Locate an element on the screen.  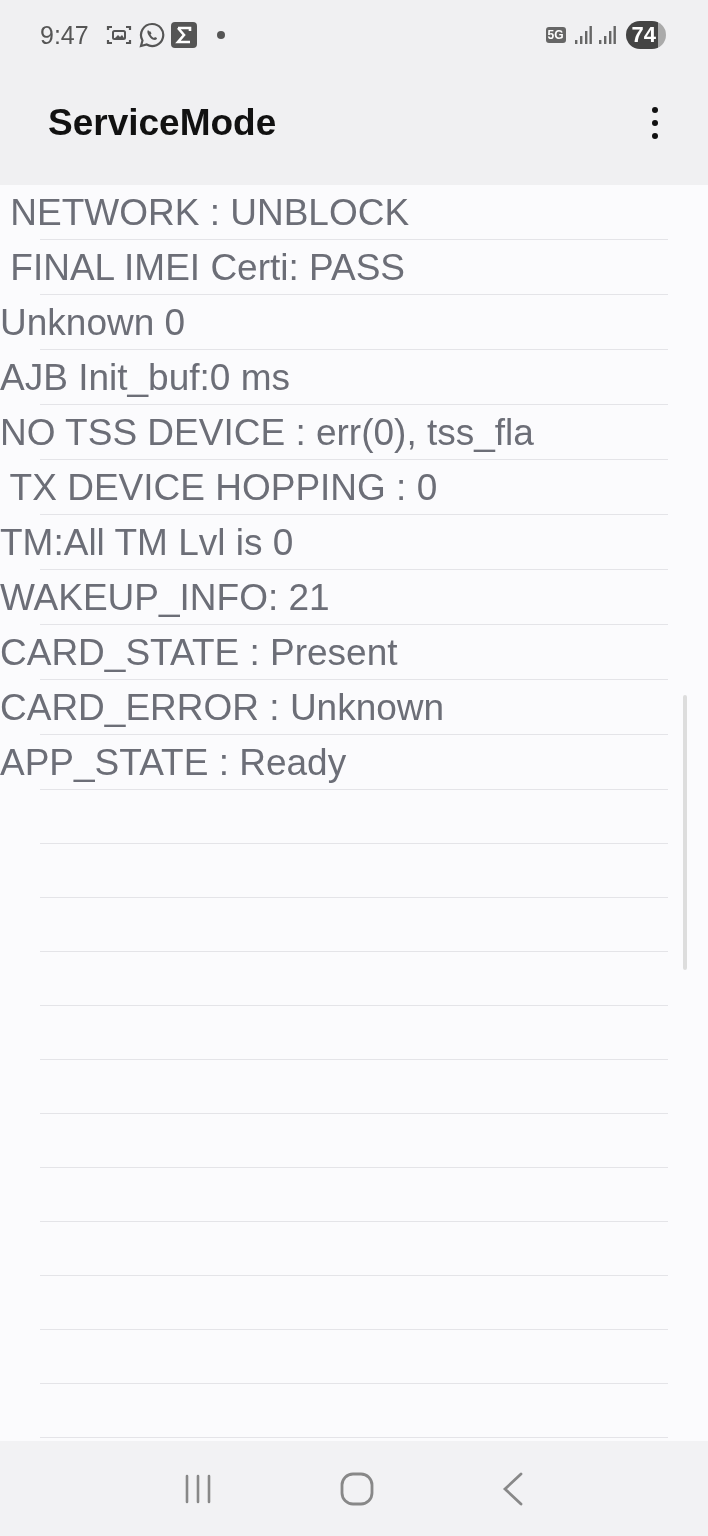
info-line: TX DEVICE HOPPING : 0 is located at coordinates (223, 487).